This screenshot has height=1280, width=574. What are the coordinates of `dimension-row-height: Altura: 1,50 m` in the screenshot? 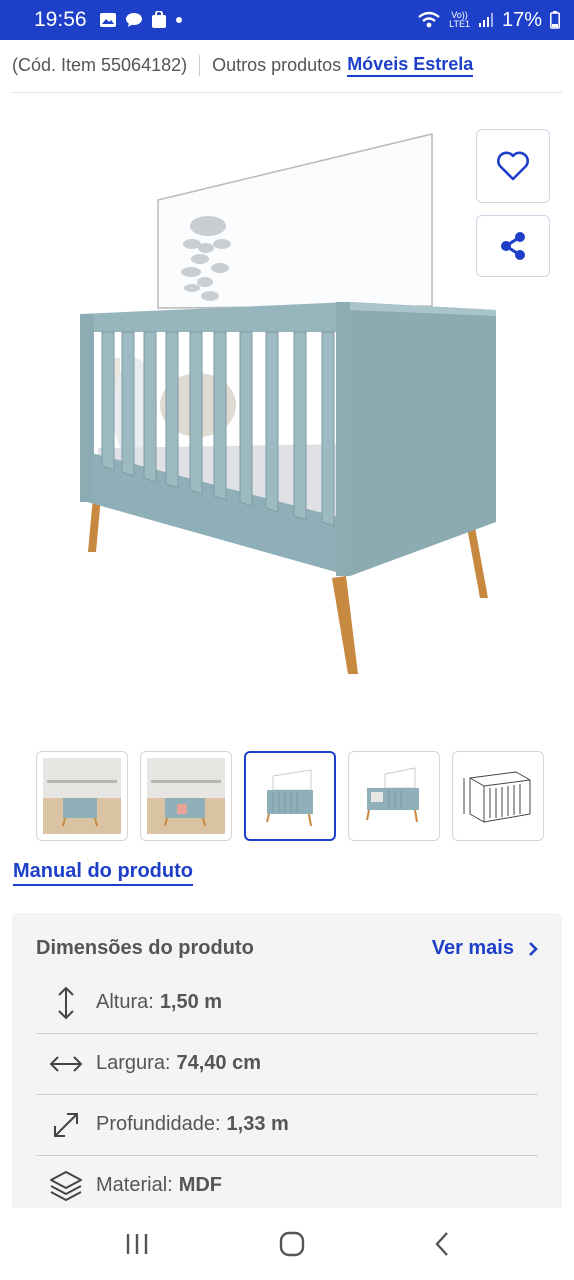 It's located at (287, 1002).